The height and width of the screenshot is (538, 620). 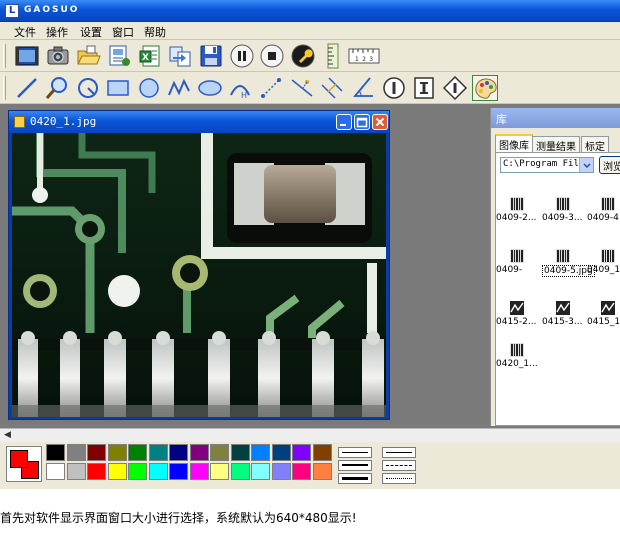 What do you see at coordinates (394, 88) in the screenshot?
I see `info-circle-icon` at bounding box center [394, 88].